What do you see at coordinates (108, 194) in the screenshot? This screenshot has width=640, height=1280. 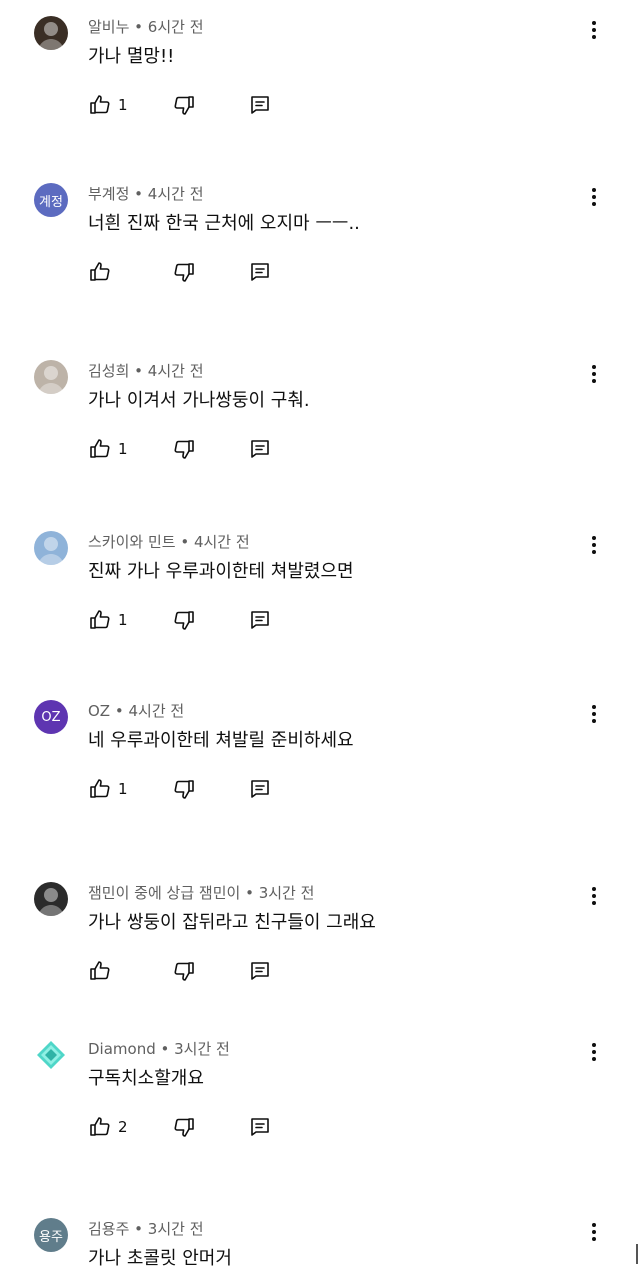 I see `comment-author: 부계정` at bounding box center [108, 194].